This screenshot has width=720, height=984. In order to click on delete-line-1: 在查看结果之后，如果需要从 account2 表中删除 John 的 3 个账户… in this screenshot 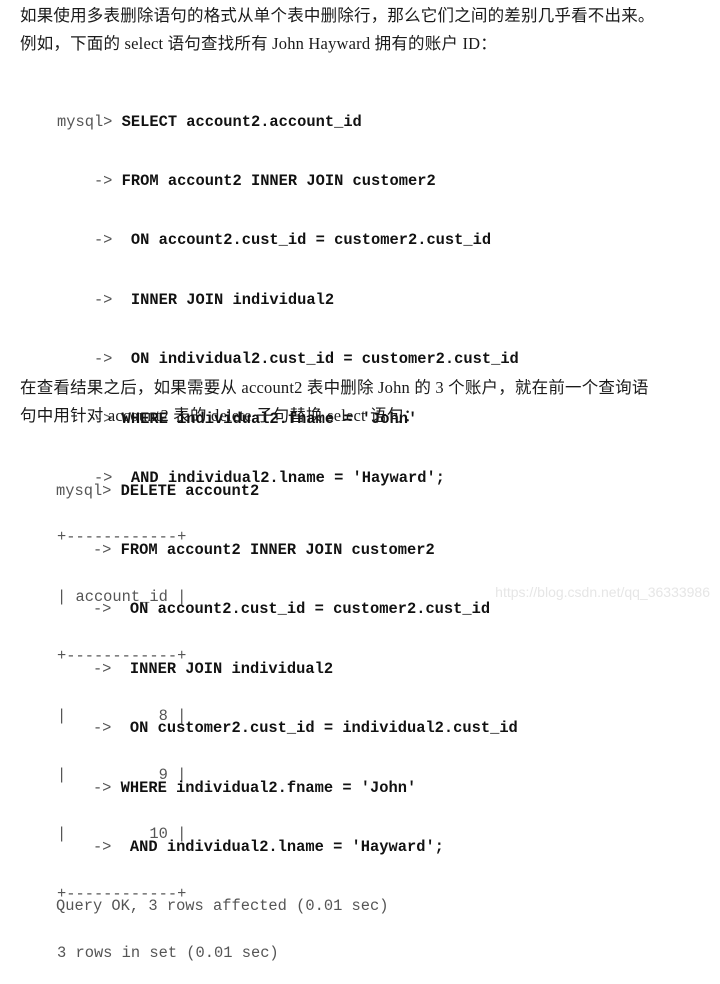, I will do `click(334, 387)`.